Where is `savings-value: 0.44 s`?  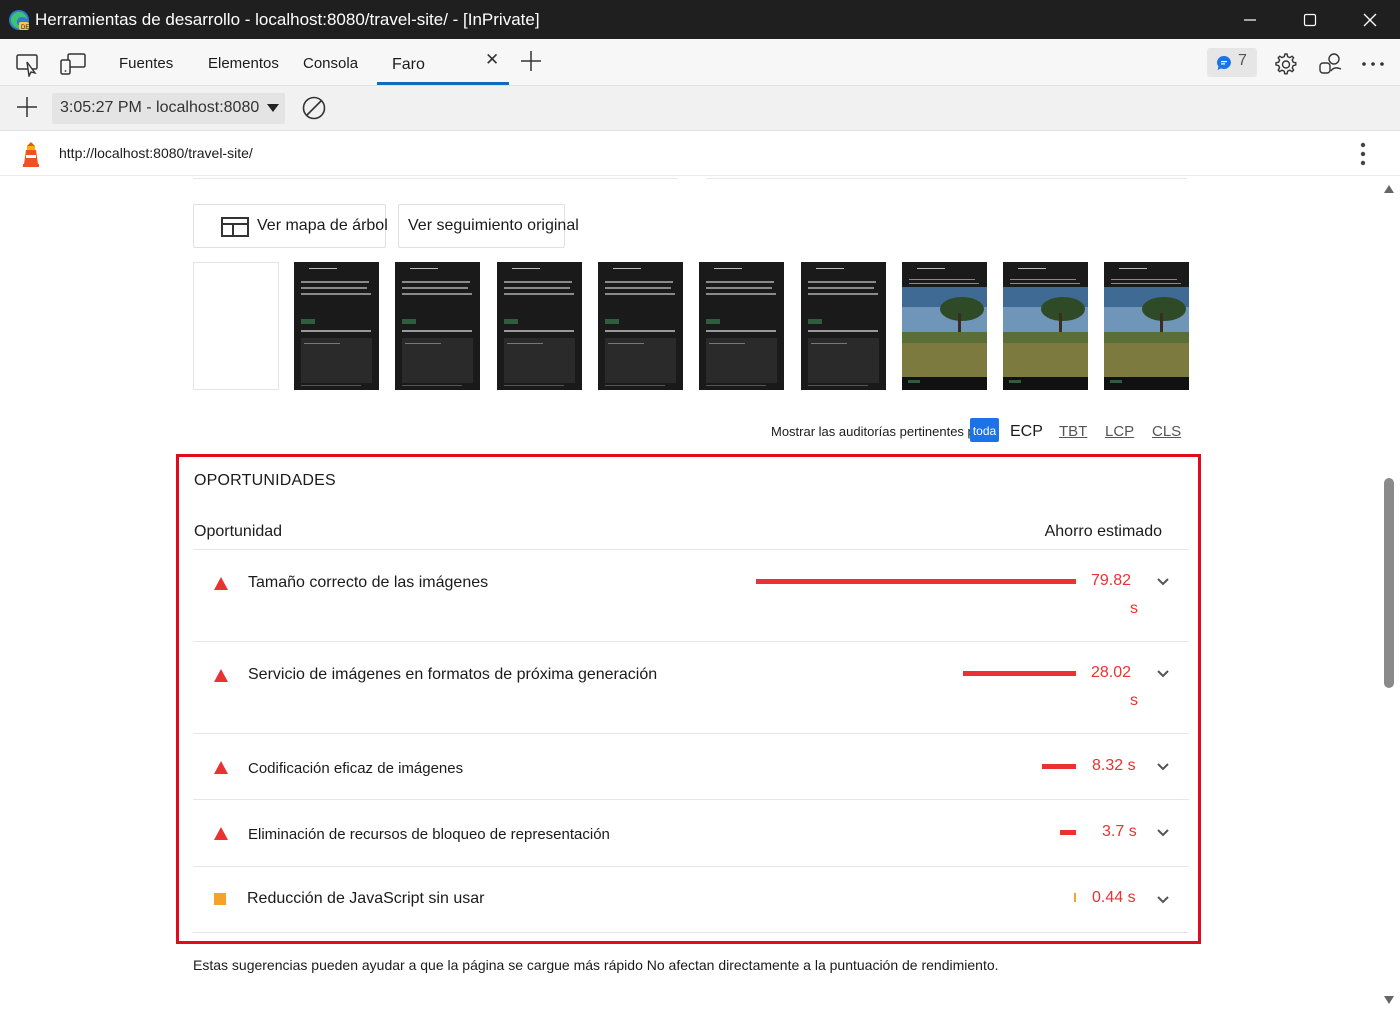
savings-value: 0.44 s is located at coordinates (1114, 897).